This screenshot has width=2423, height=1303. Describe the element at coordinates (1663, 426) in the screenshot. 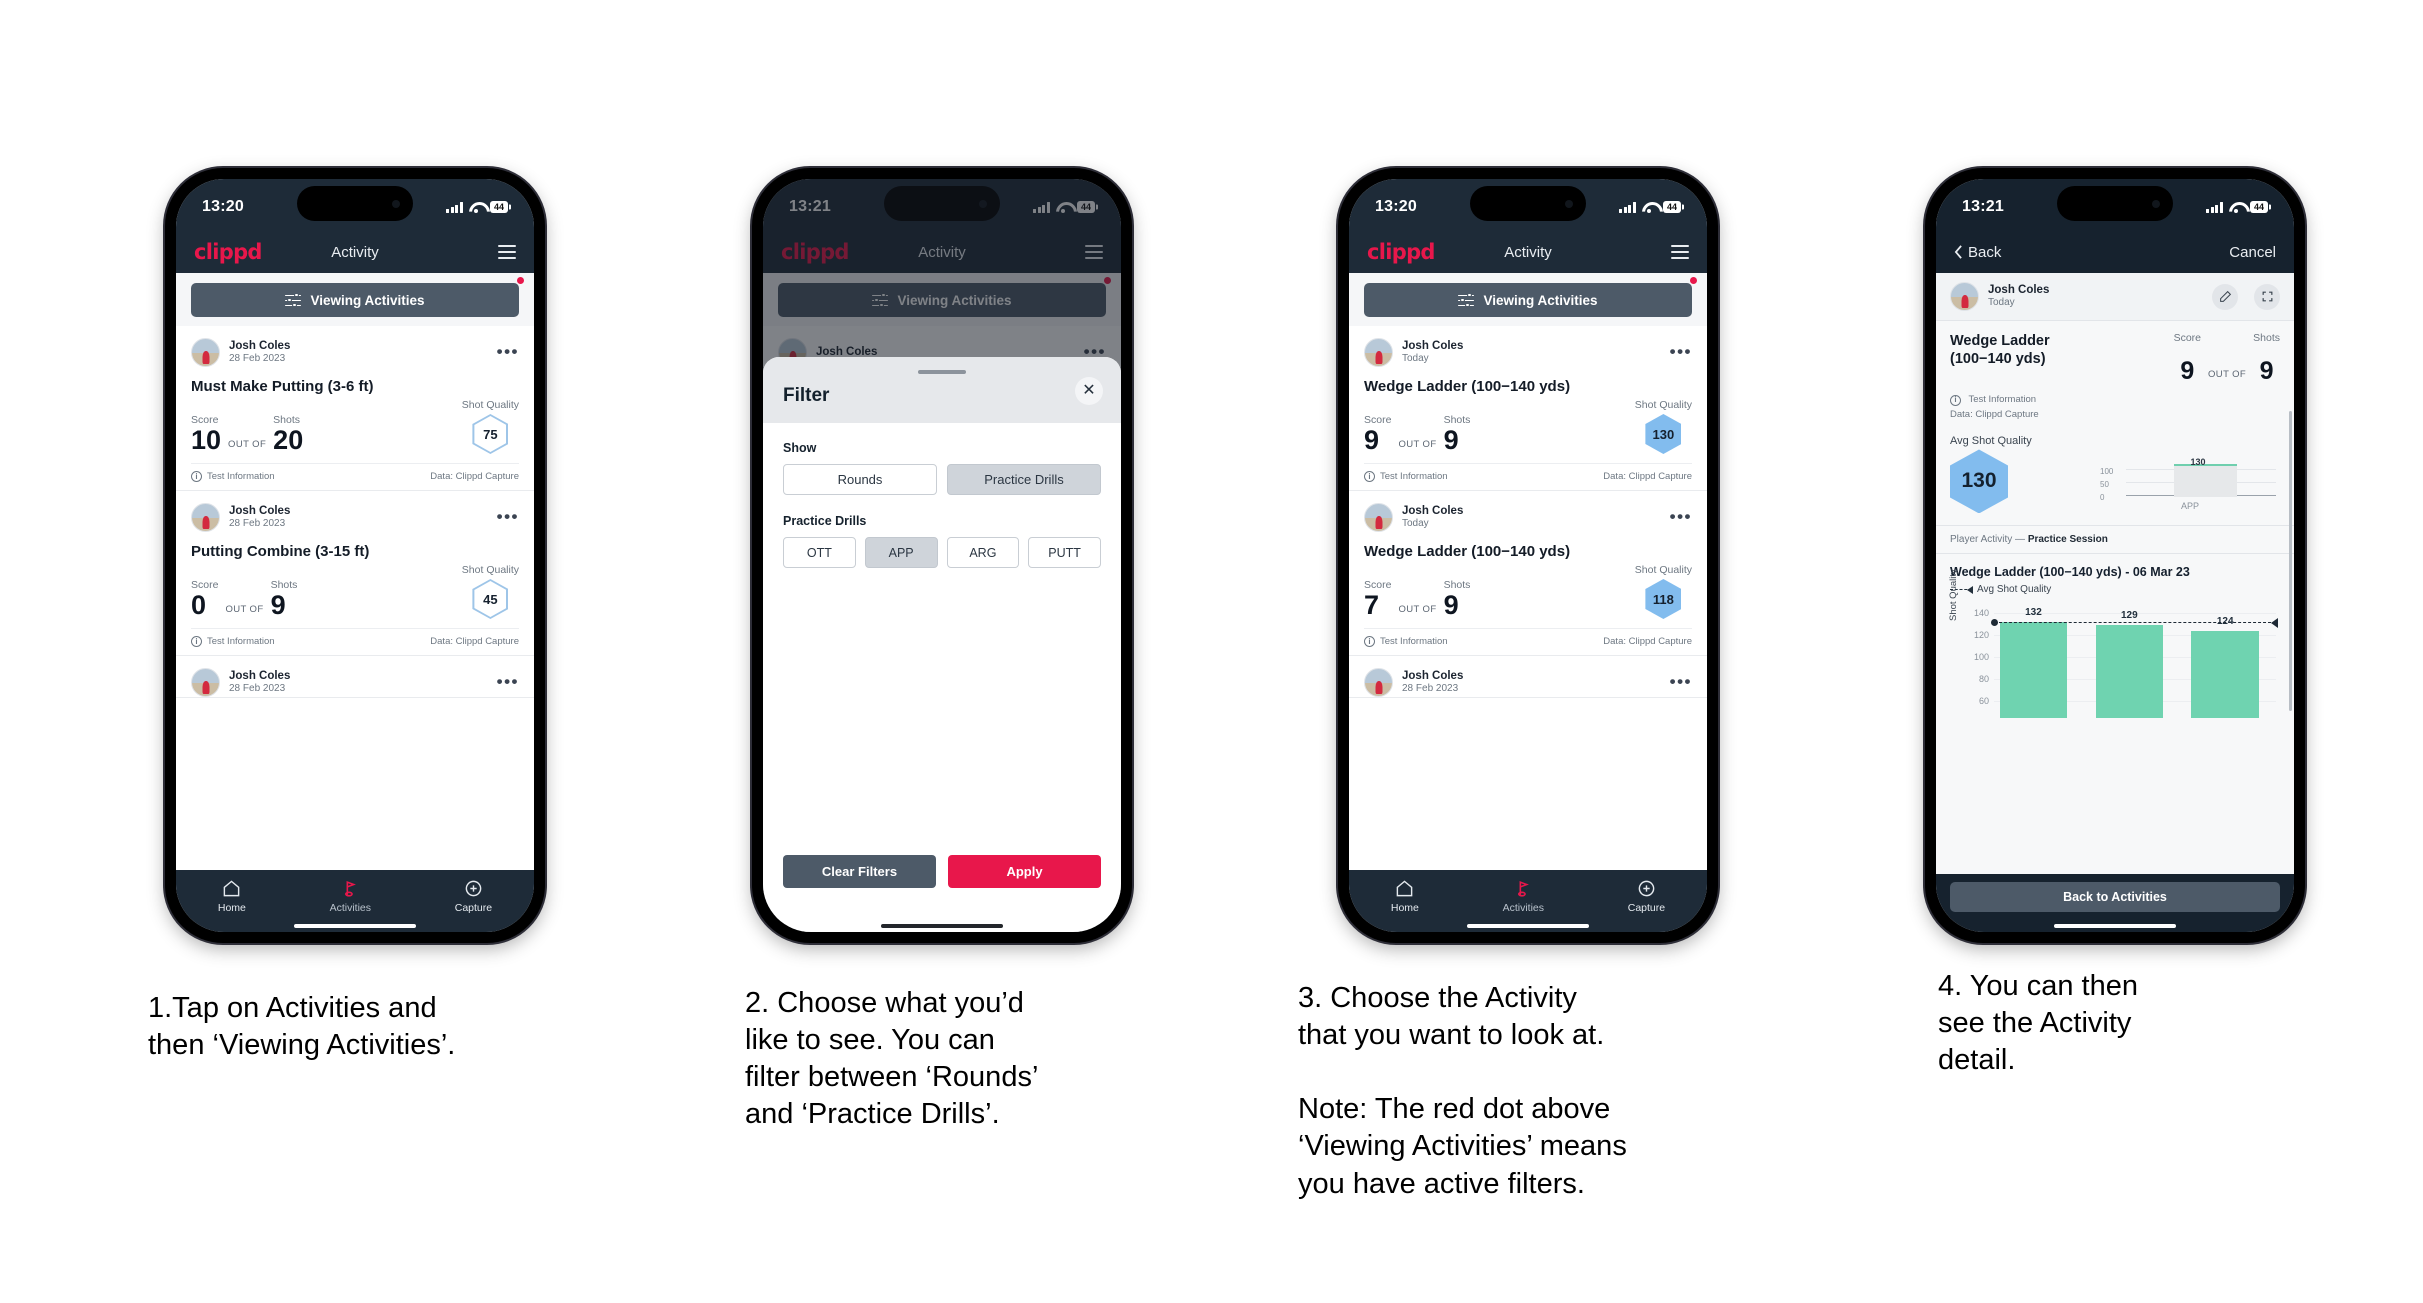

I see `shot-quality-group: Shot Quality 130` at that location.